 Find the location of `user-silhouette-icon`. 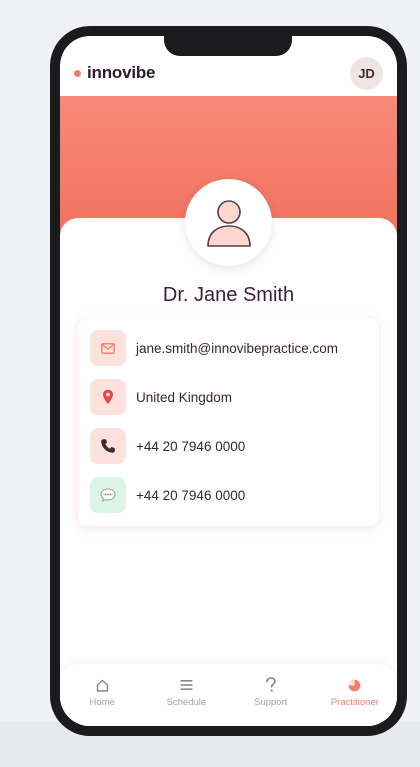

user-silhouette-icon is located at coordinates (228, 223).